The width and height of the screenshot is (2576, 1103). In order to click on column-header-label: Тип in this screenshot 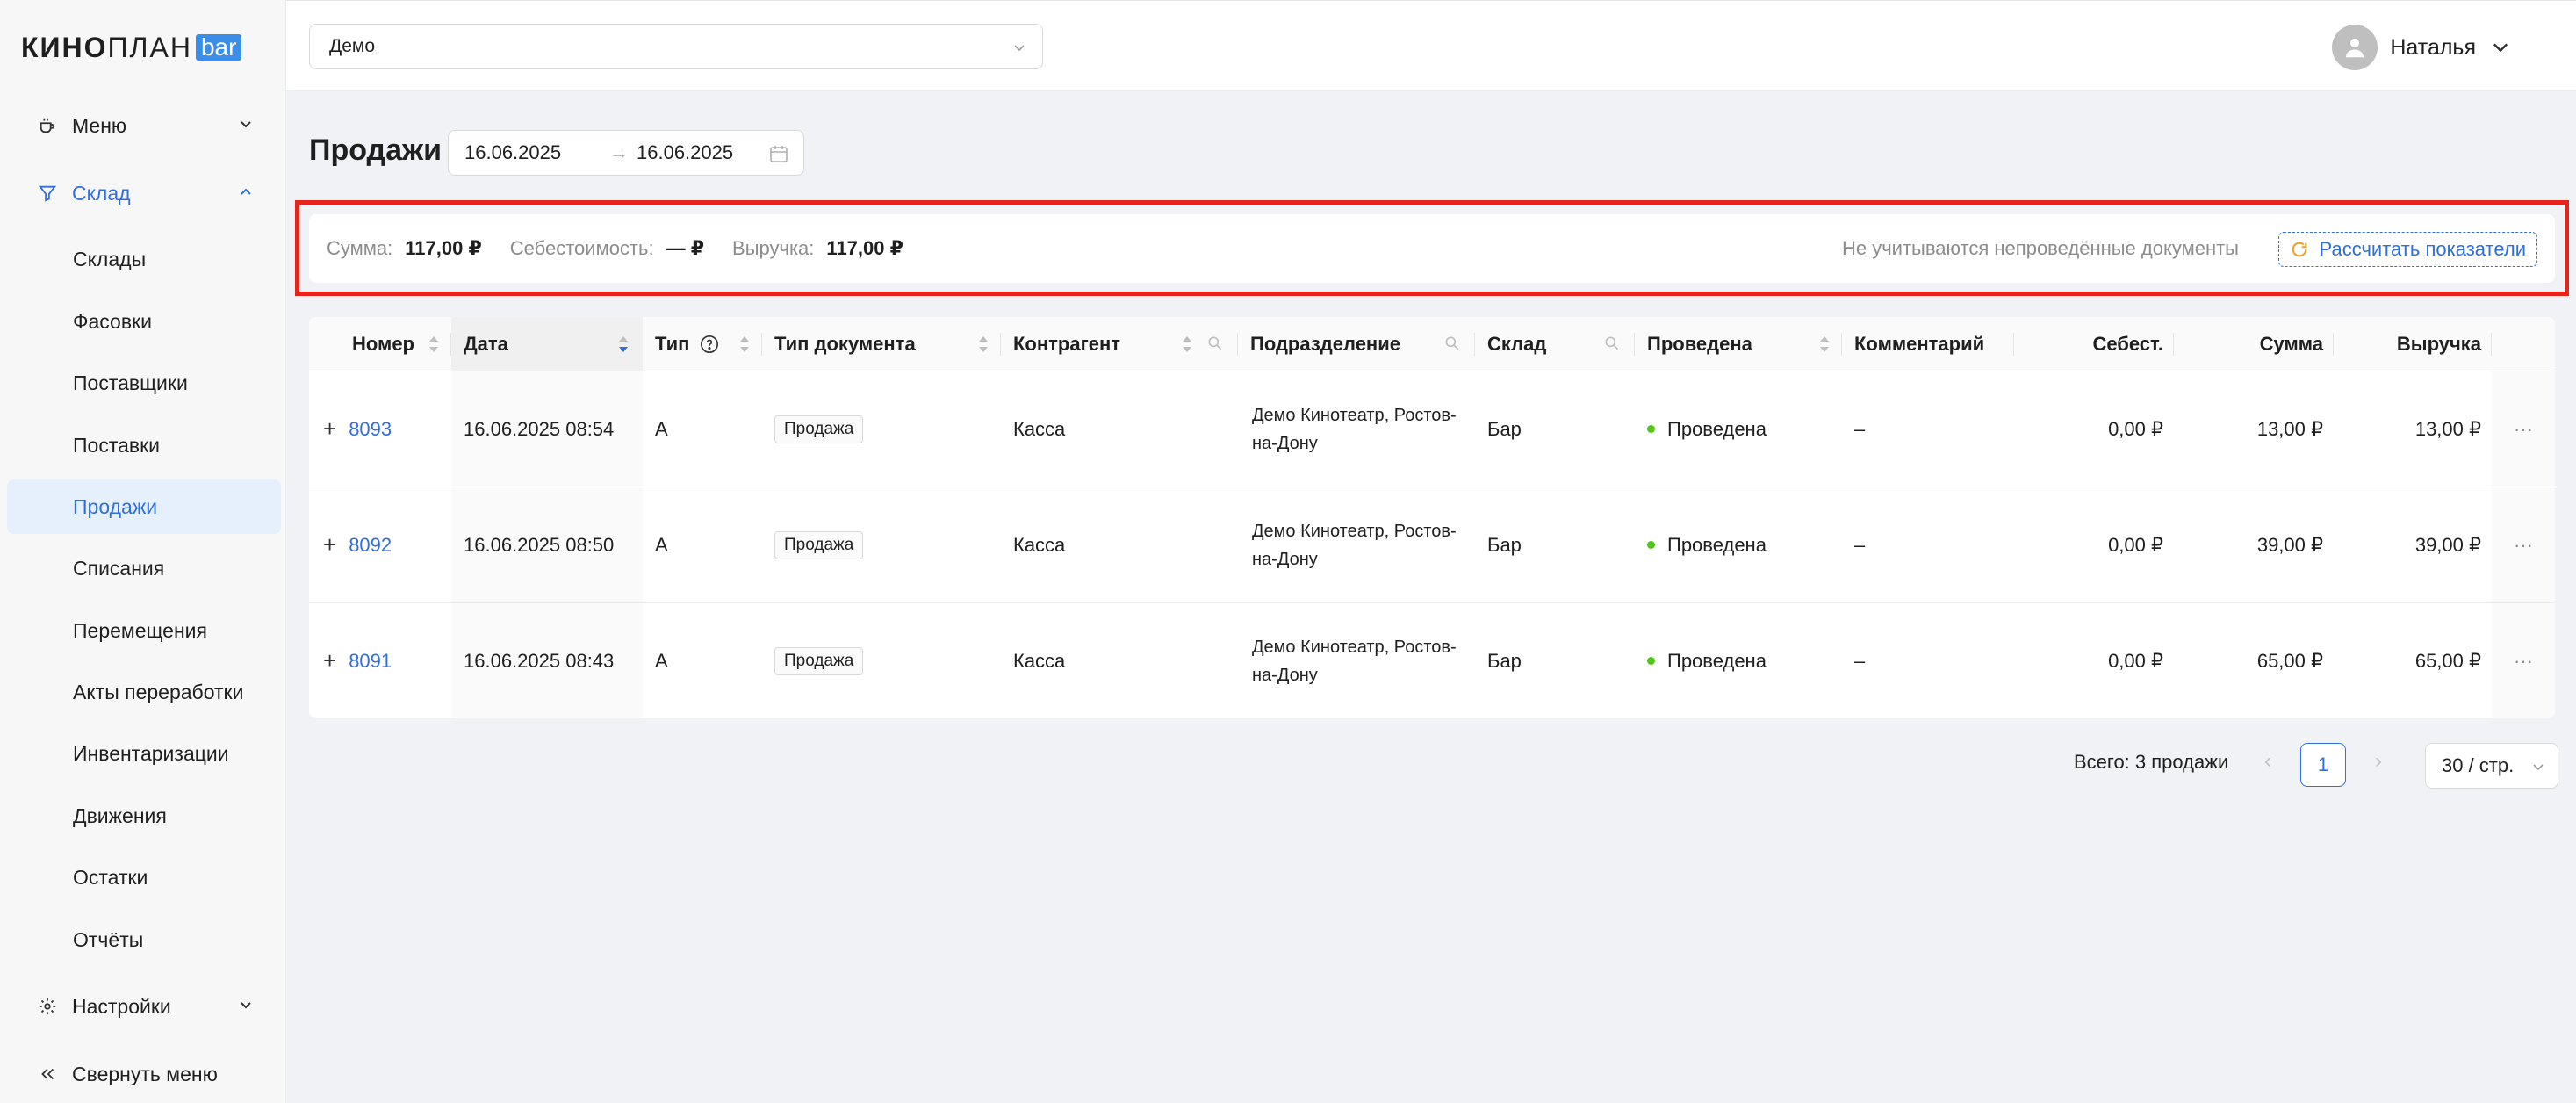, I will do `click(672, 344)`.